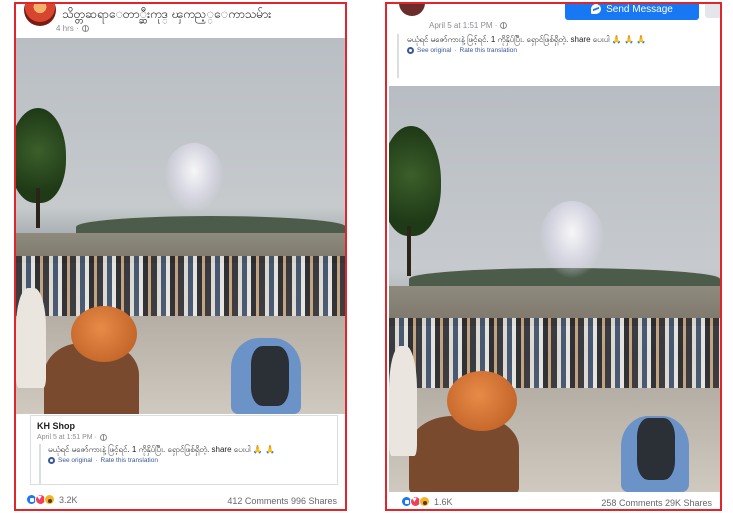  Describe the element at coordinates (463, 25) in the screenshot. I see `post-date: April 5 at 1:51 PM ·` at that location.